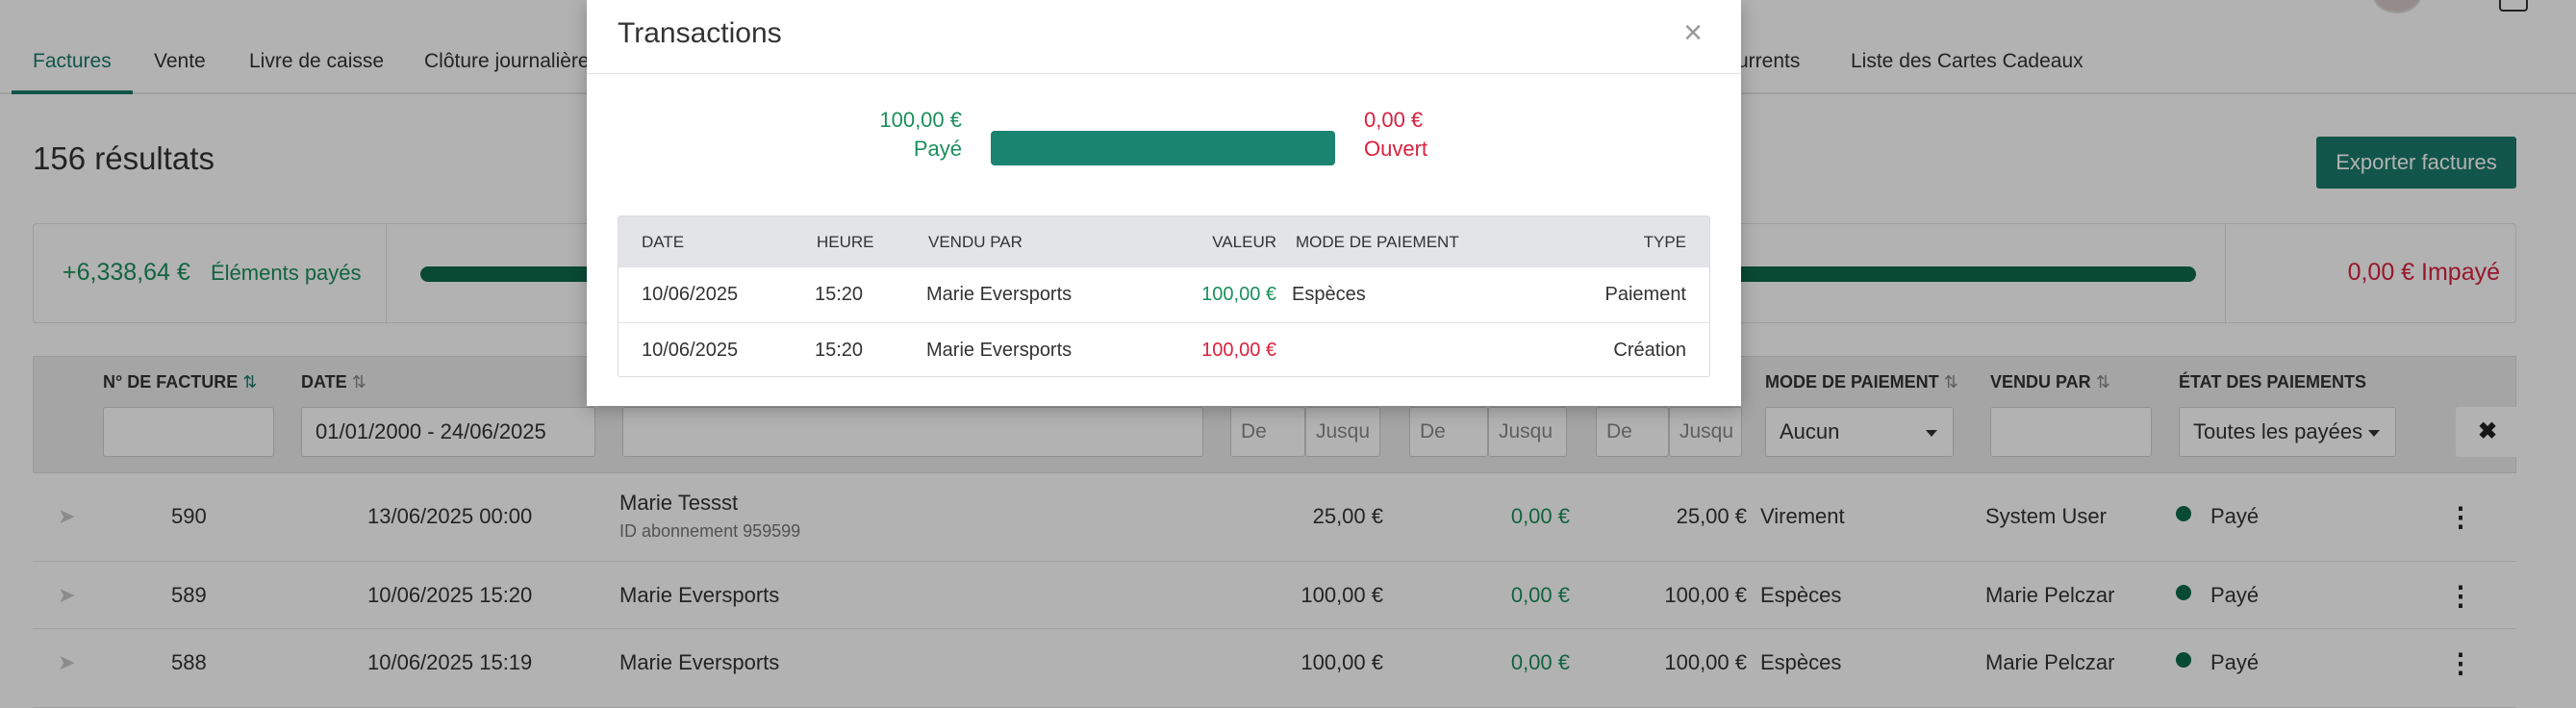 The width and height of the screenshot is (2576, 708). I want to click on paid-label: Payé, so click(938, 149).